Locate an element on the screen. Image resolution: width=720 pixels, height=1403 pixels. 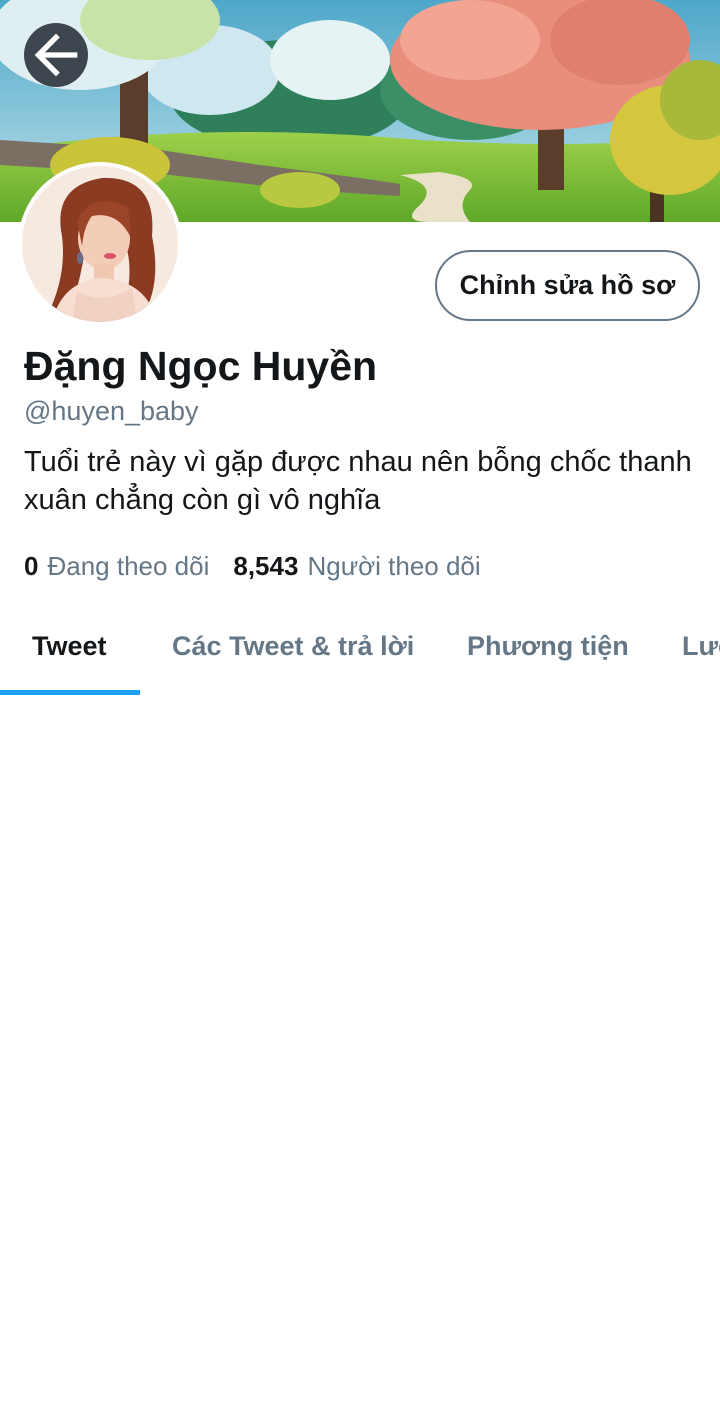
tab-tweets: Tweet is located at coordinates (69, 646).